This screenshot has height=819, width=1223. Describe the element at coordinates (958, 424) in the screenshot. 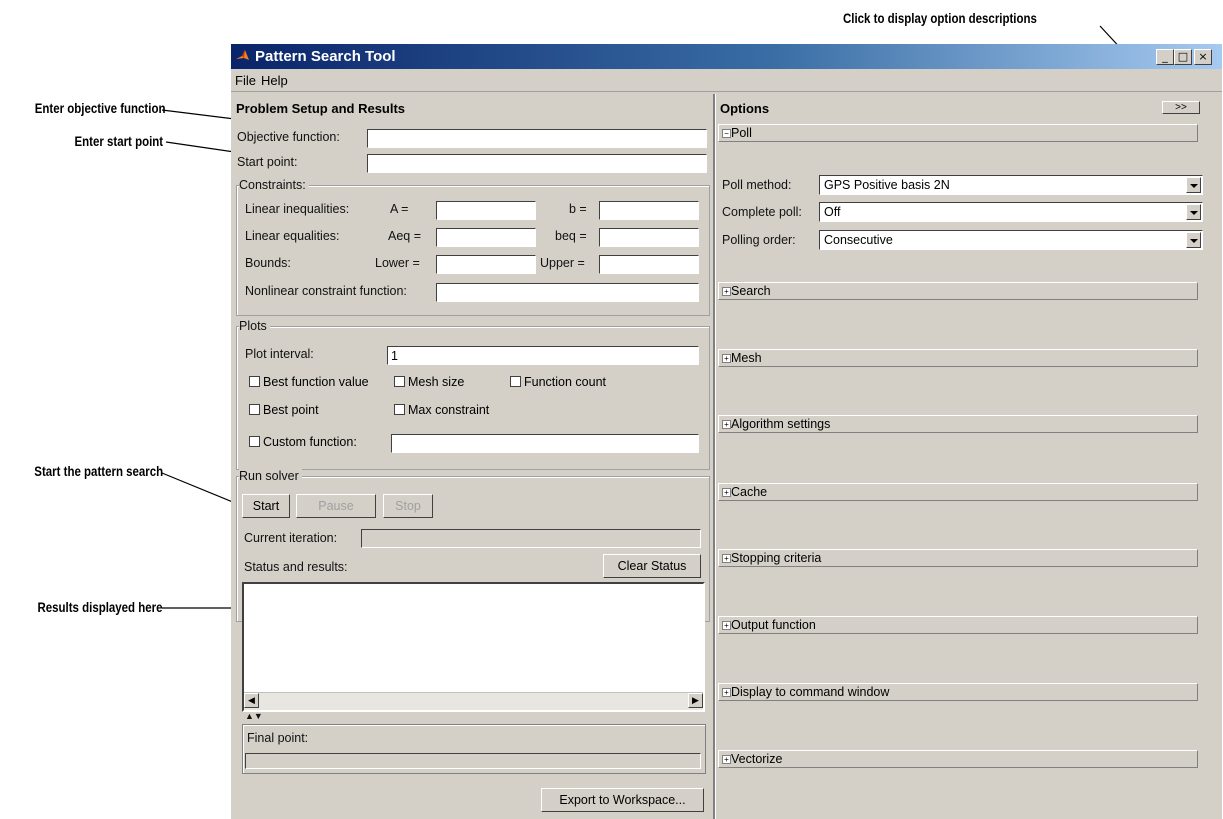

I see `algorithm-settings-section-header: + Algorithm settings` at that location.